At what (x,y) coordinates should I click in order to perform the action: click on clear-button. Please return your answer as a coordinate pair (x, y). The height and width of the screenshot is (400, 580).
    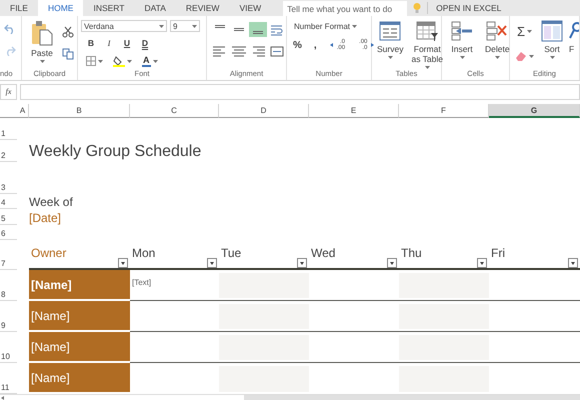
    Looking at the image, I should click on (524, 56).